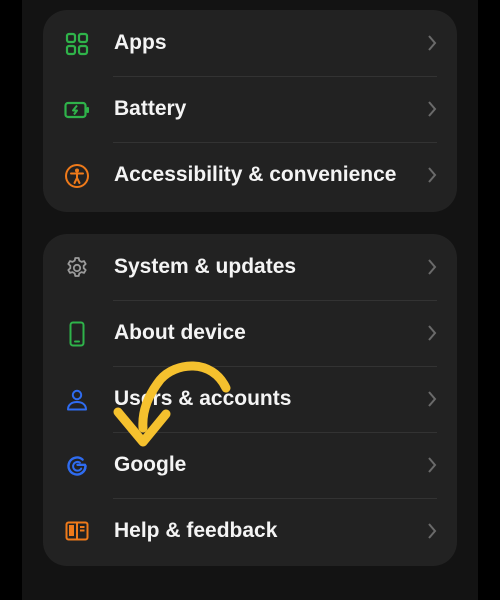 The width and height of the screenshot is (500, 600). I want to click on settings-item-label: Accessibility & convenience, so click(255, 174).